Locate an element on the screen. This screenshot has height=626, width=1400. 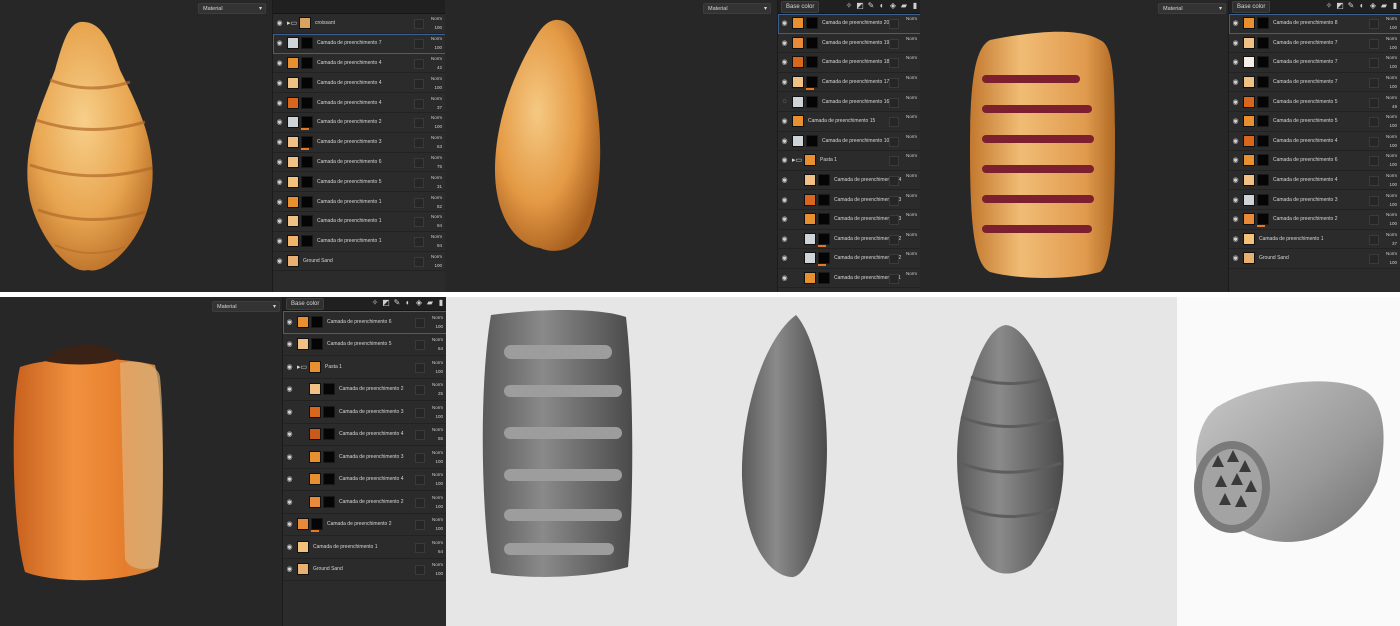
layer-blend: Norm 42 is located at coordinates (436, 63).